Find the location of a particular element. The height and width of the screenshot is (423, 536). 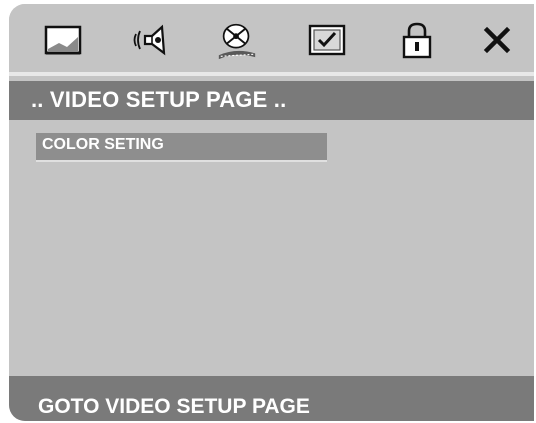

menu-item-label: COLOR SETING is located at coordinates (103, 144).